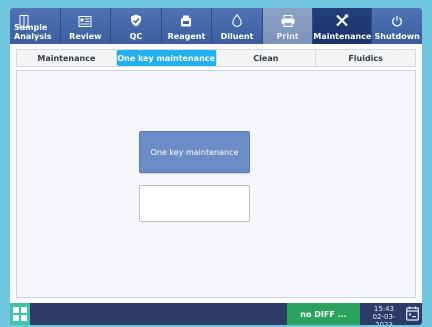 Image resolution: width=432 pixels, height=327 pixels. I want to click on shutdown-button: Shutdown, so click(397, 26).